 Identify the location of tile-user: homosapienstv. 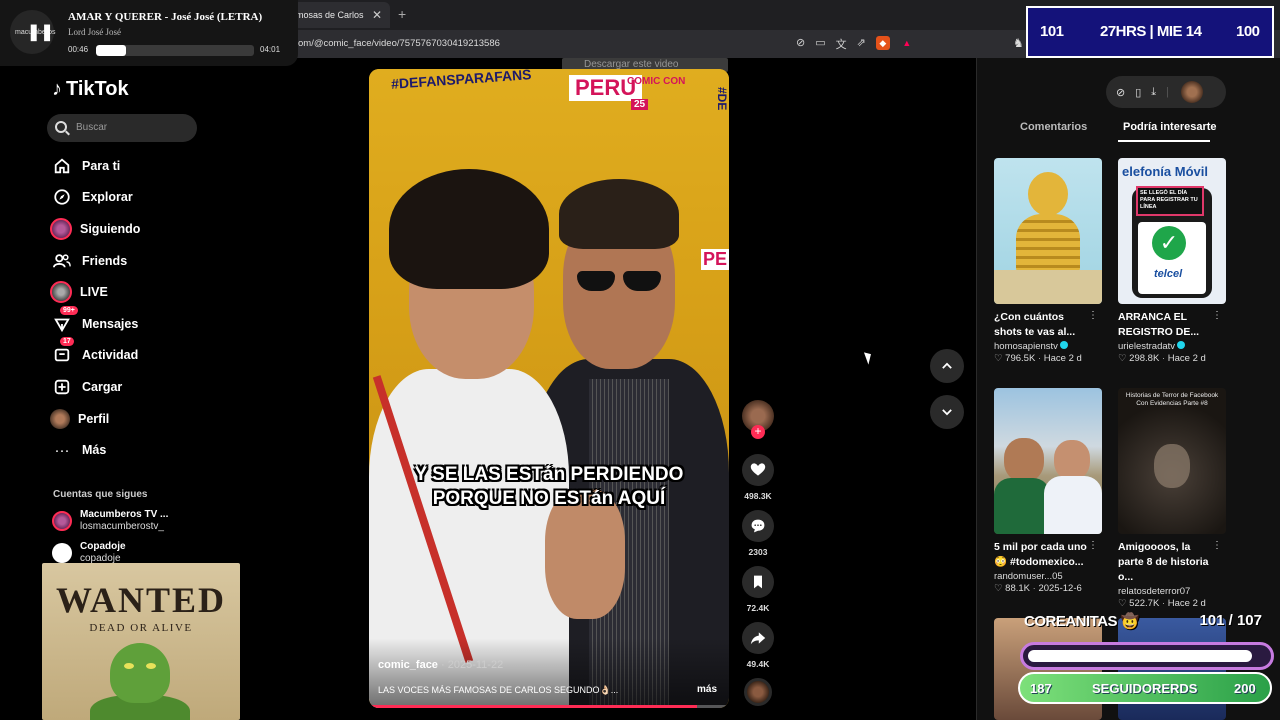
(1026, 346).